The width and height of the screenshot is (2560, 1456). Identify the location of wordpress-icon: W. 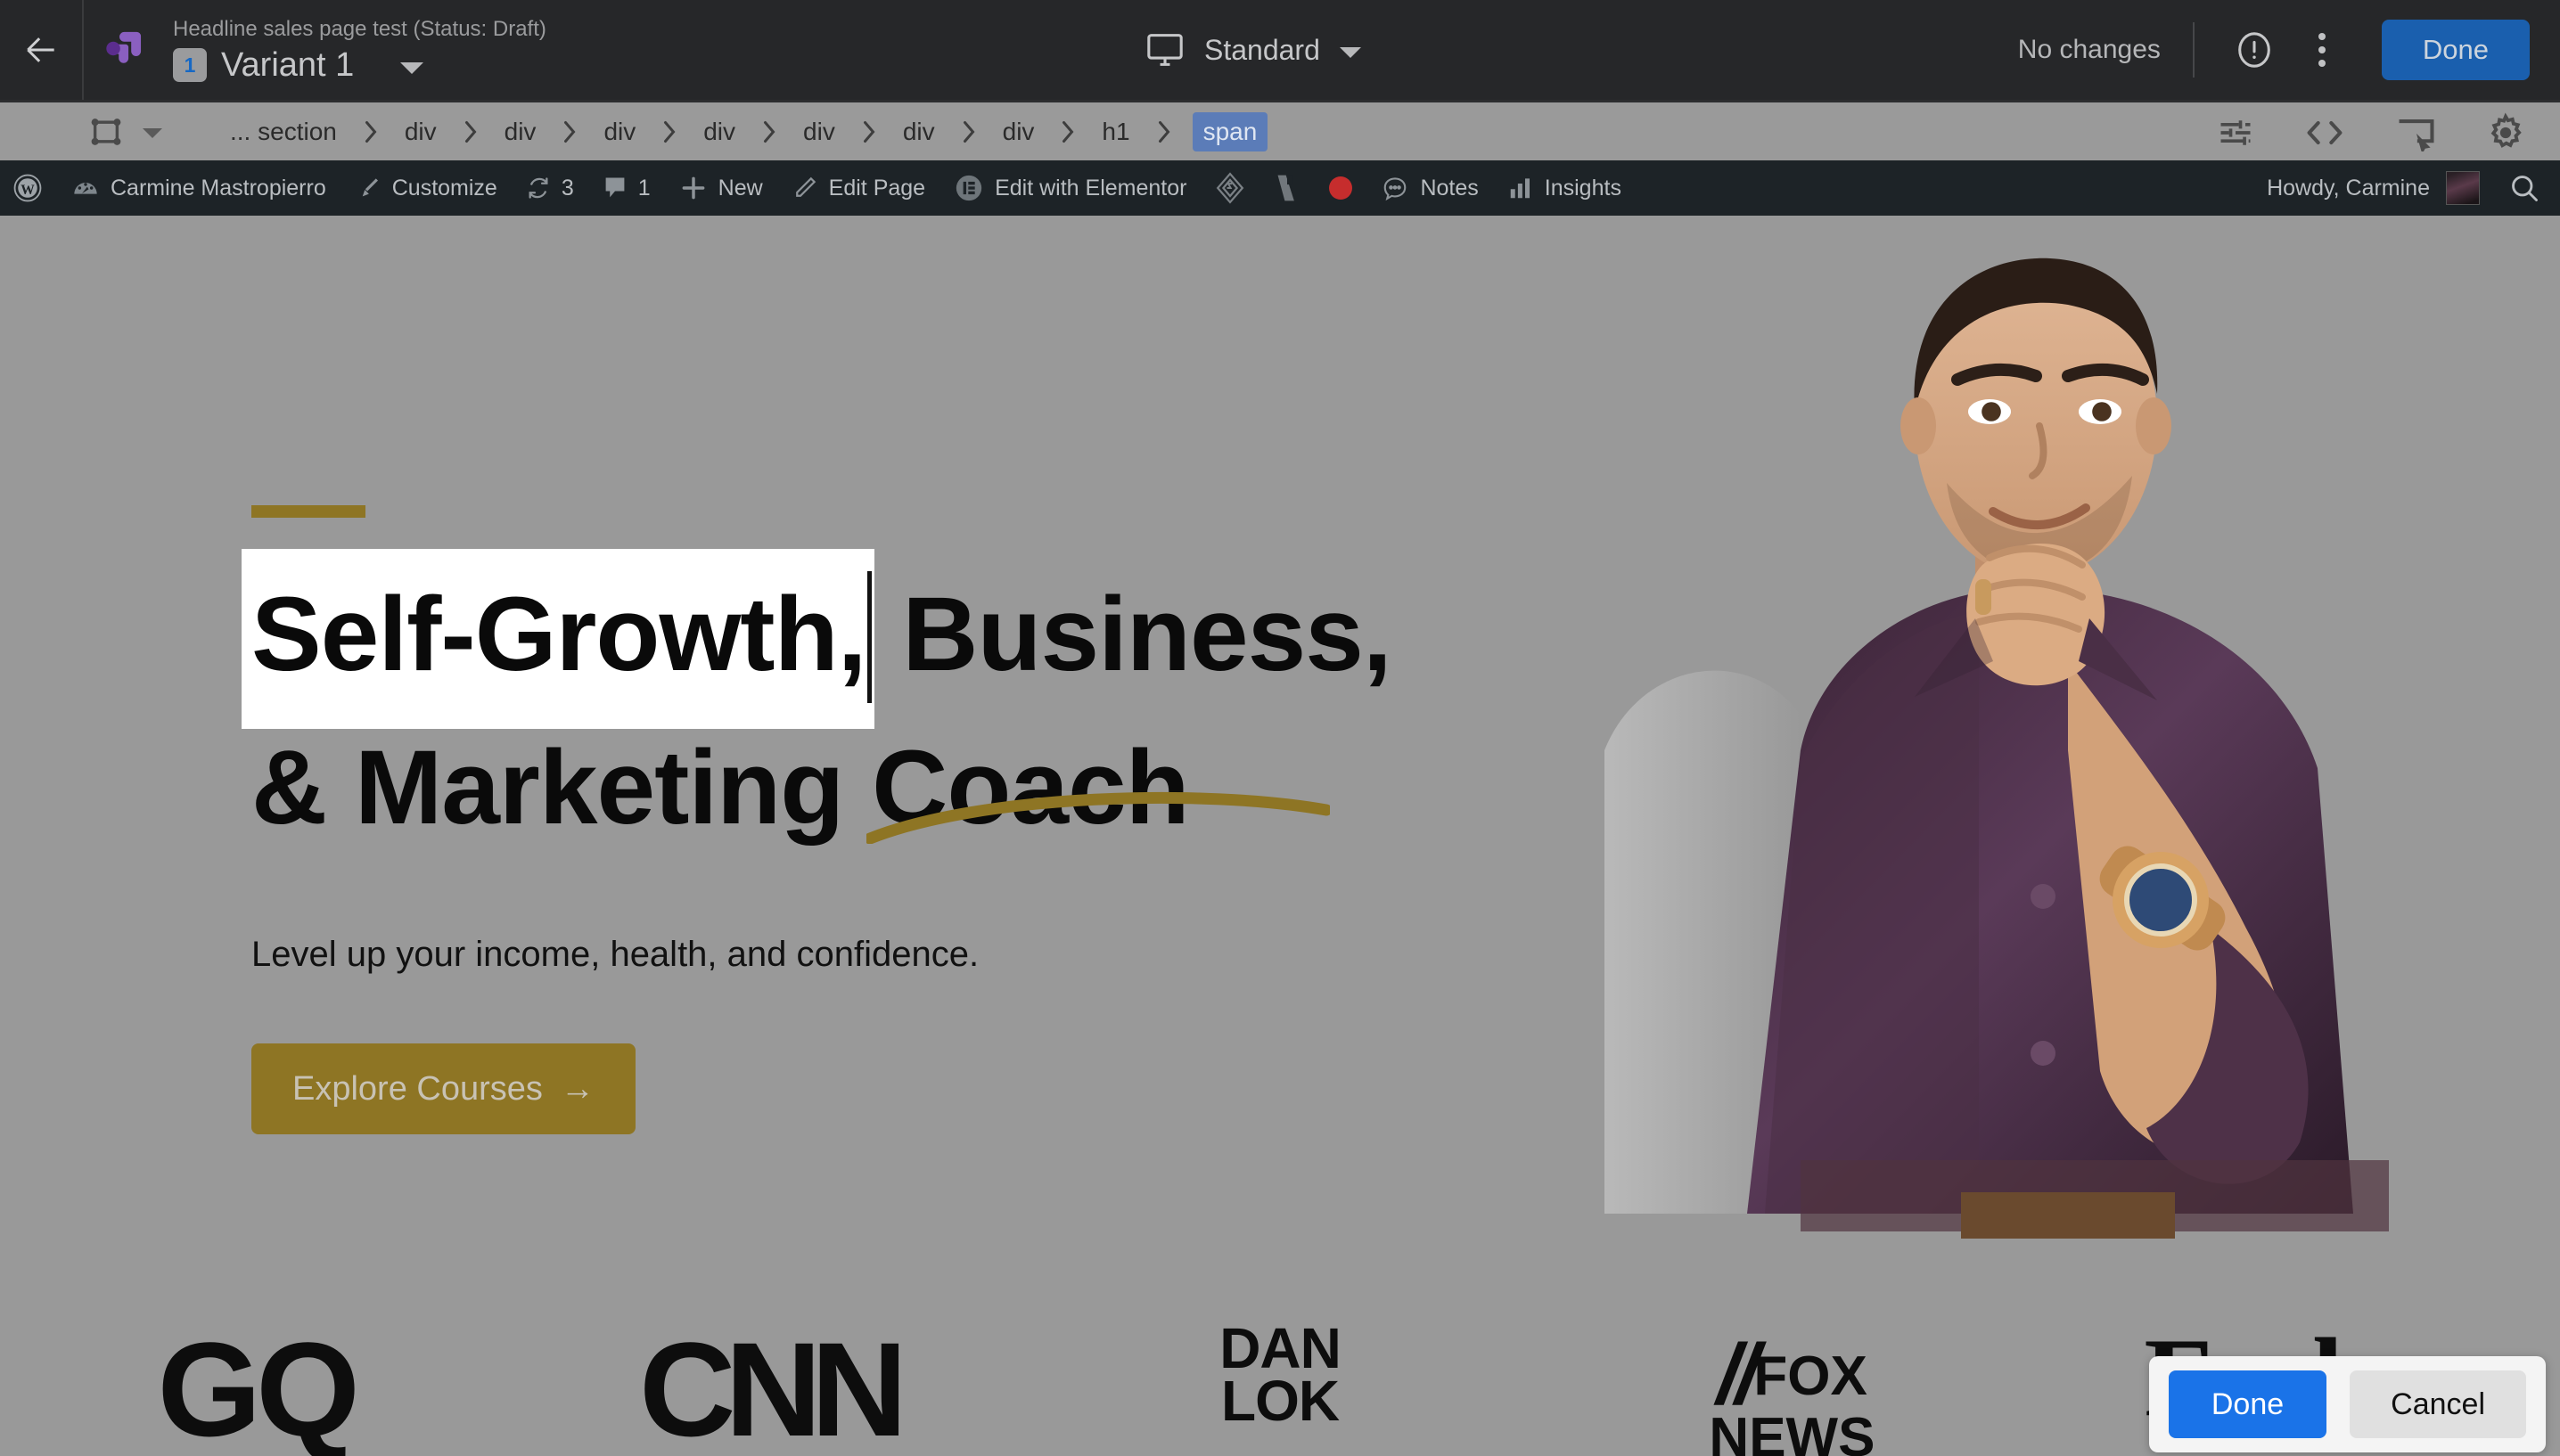
(27, 188).